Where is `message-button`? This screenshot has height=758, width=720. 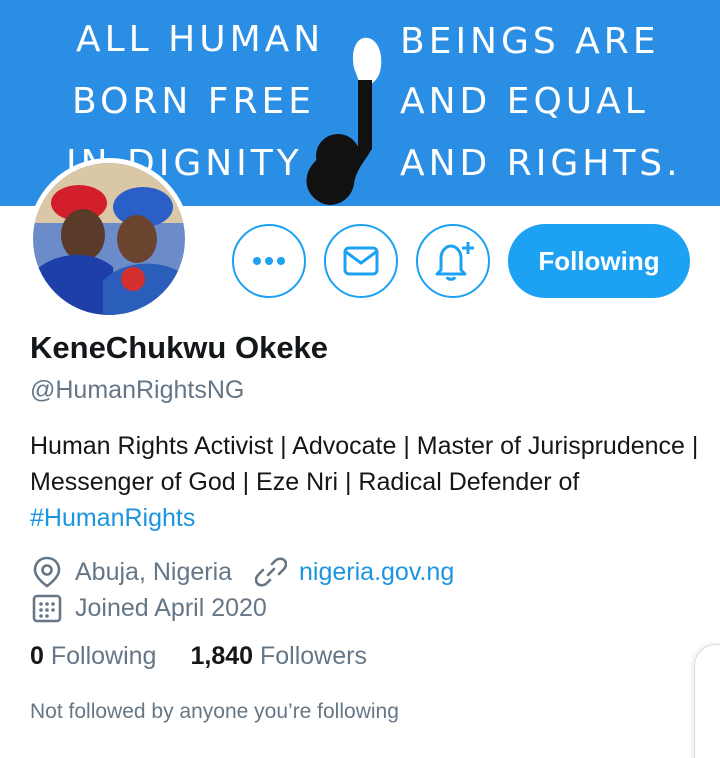
message-button is located at coordinates (361, 261).